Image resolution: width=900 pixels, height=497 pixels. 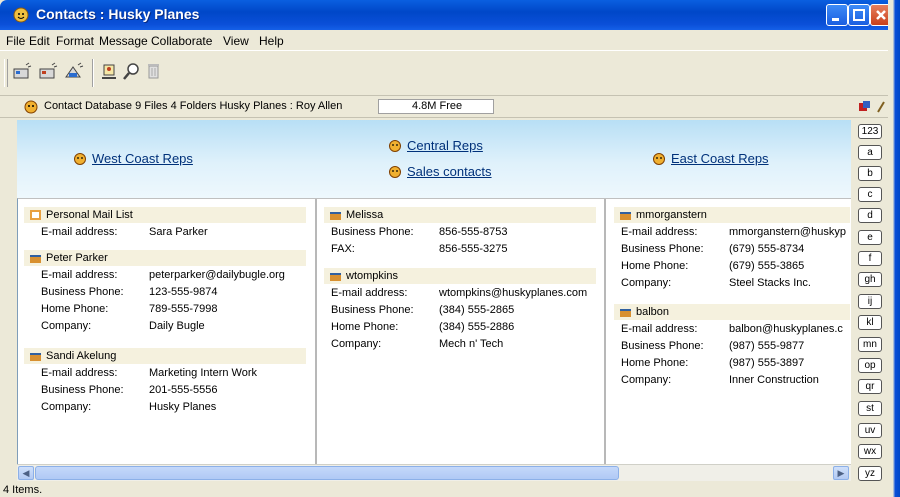 I want to click on alpha-tab-gh: gh, so click(x=870, y=279).